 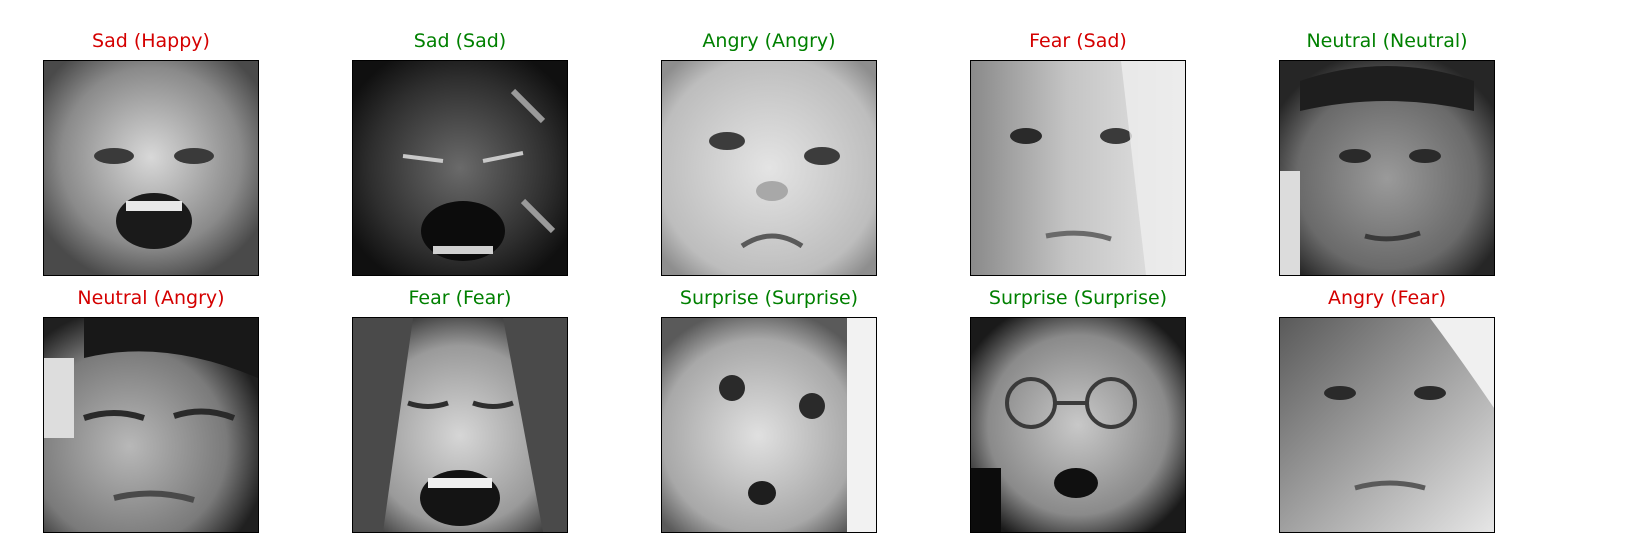 What do you see at coordinates (769, 41) in the screenshot?
I see `panel-title: Angry (Angry)` at bounding box center [769, 41].